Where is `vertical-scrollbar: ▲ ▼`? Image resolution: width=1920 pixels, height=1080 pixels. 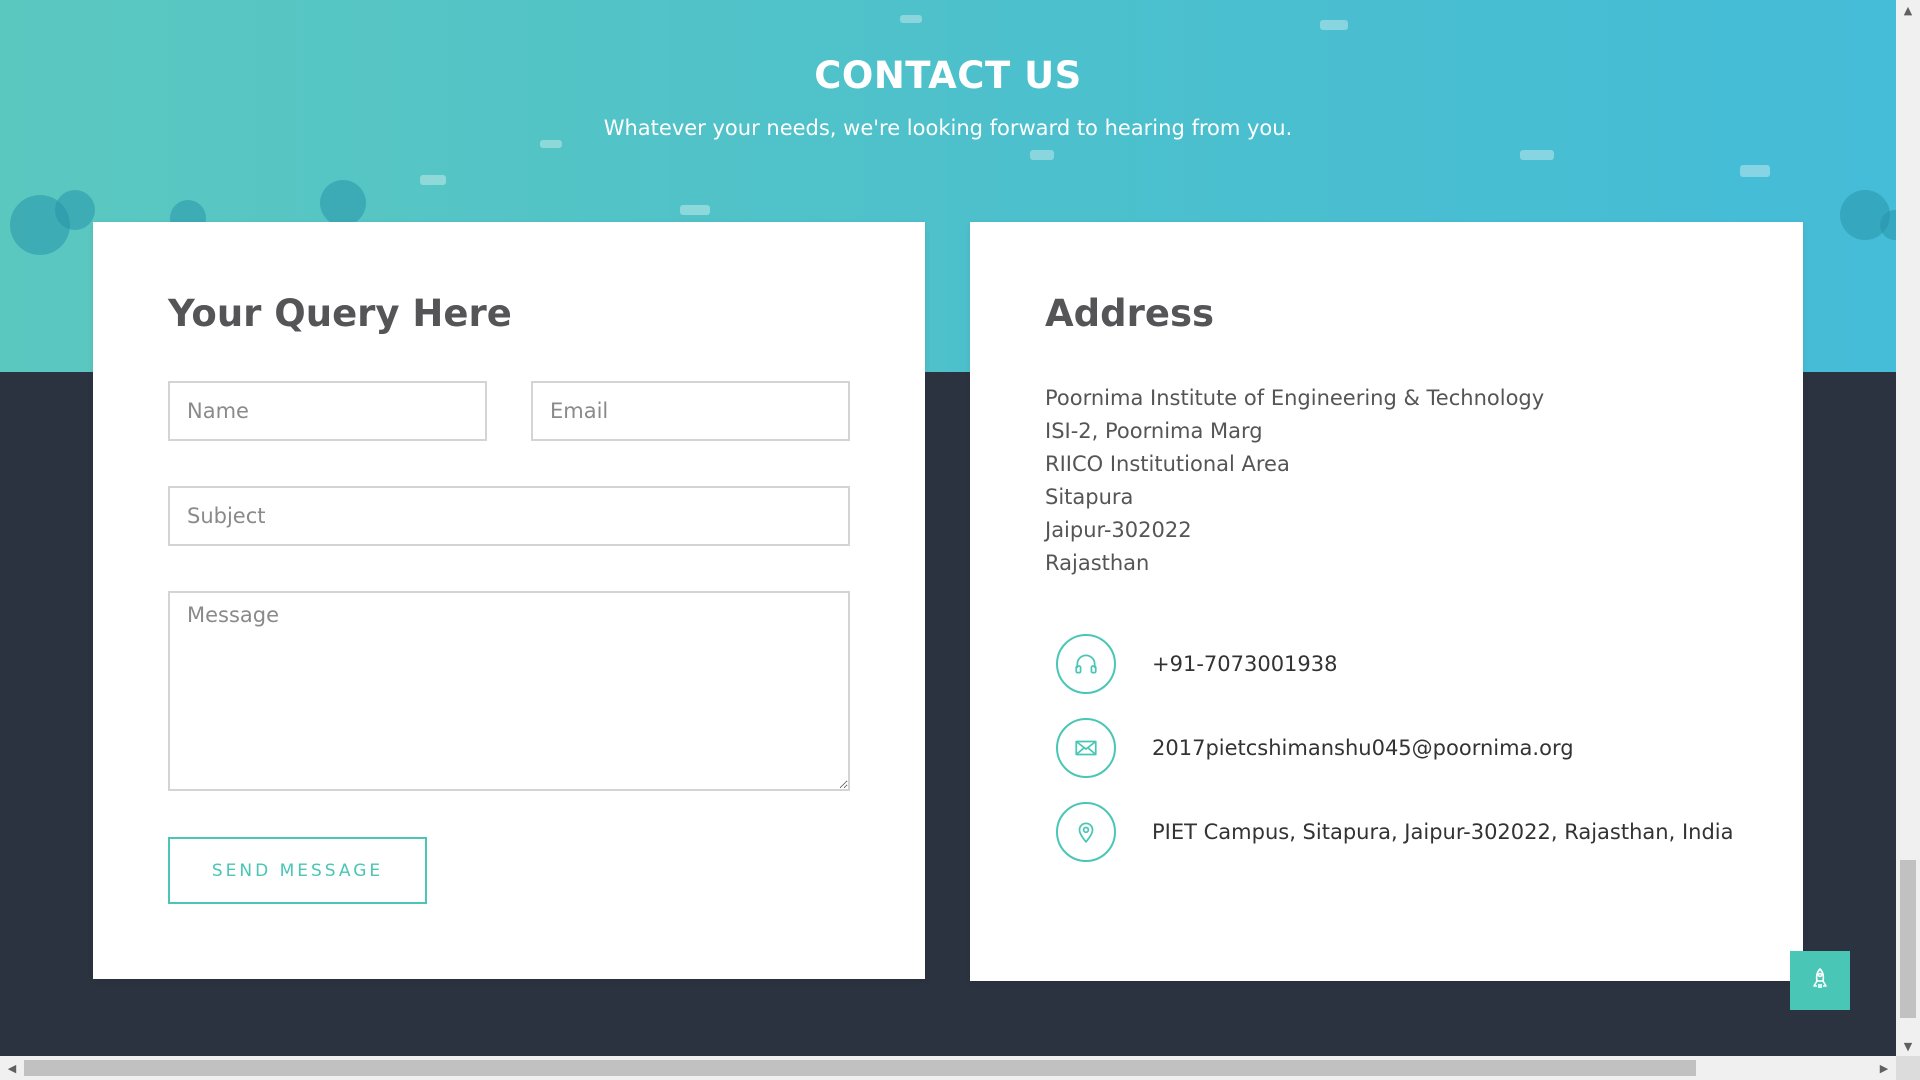
vertical-scrollbar: ▲ ▼ is located at coordinates (1908, 528).